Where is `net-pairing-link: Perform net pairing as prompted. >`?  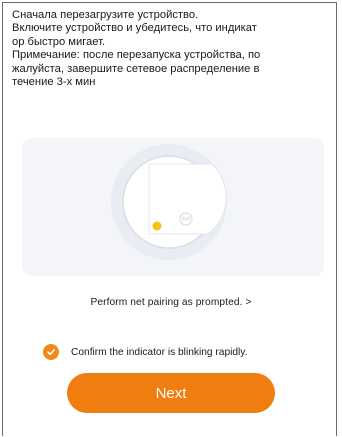 net-pairing-link: Perform net pairing as prompted. > is located at coordinates (171, 302).